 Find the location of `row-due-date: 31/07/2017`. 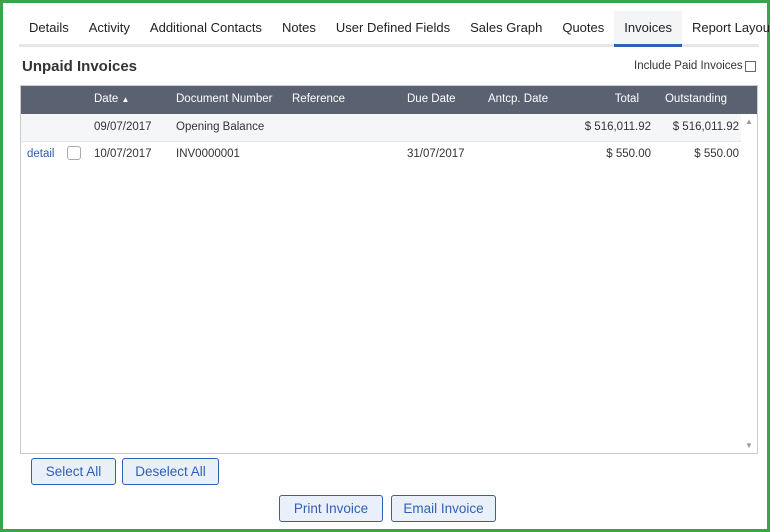

row-due-date: 31/07/2017 is located at coordinates (436, 154).